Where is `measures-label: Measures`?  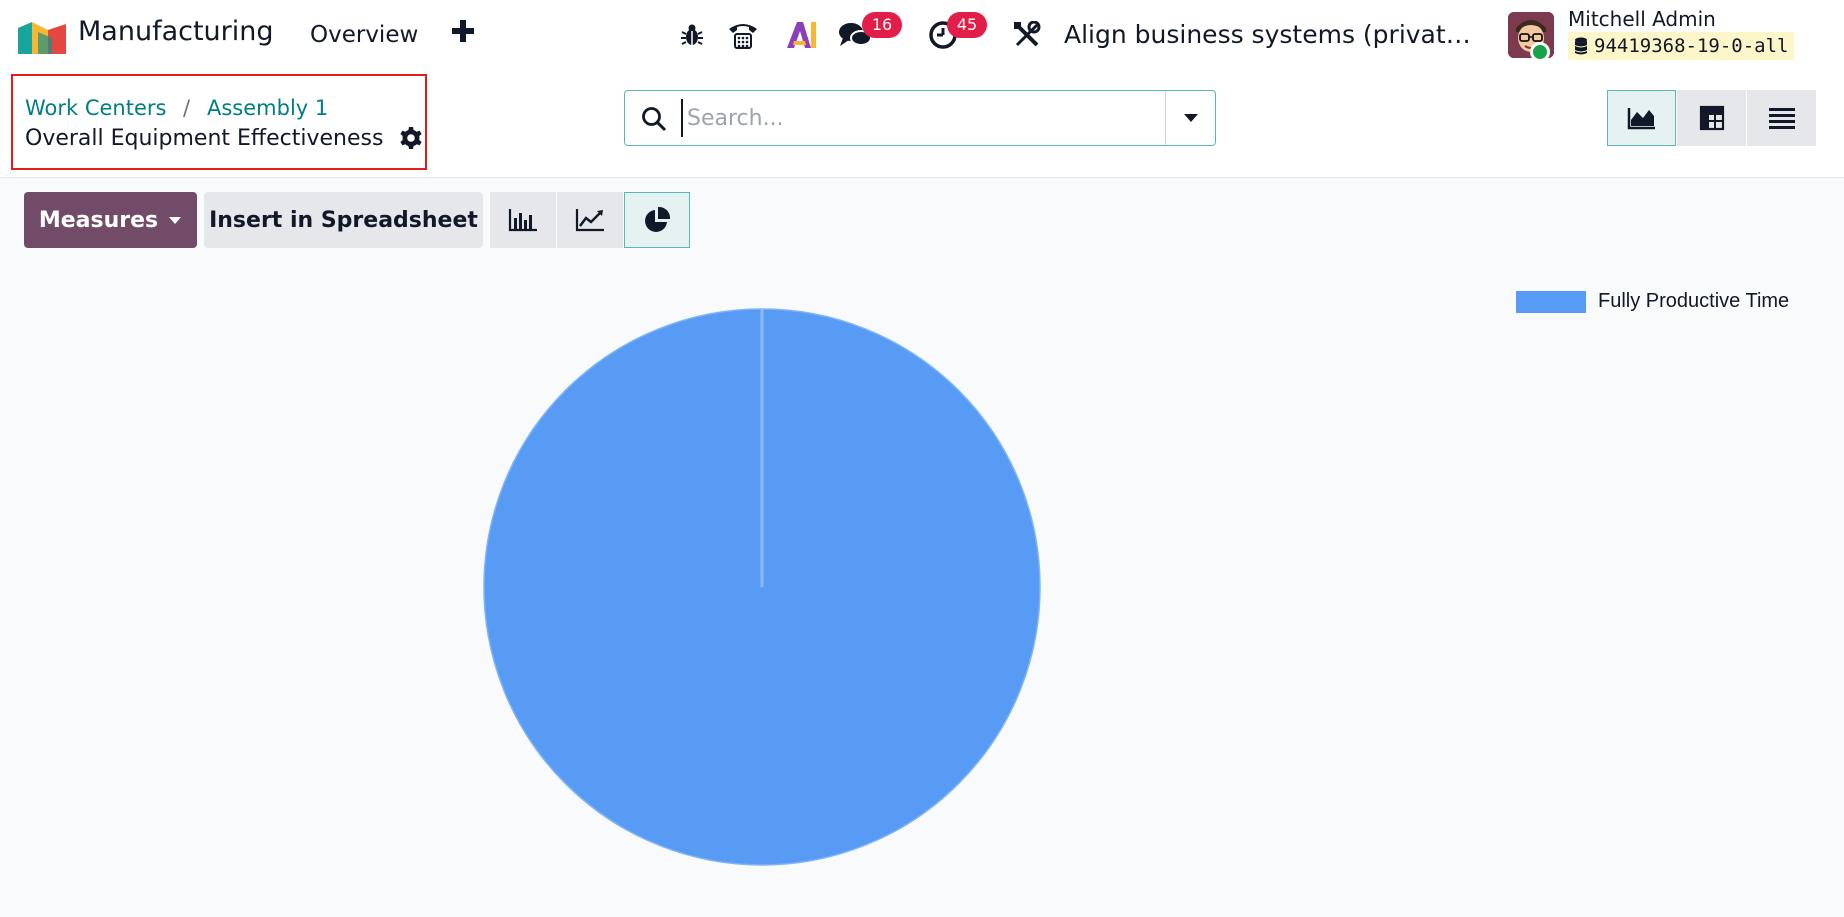 measures-label: Measures is located at coordinates (98, 220).